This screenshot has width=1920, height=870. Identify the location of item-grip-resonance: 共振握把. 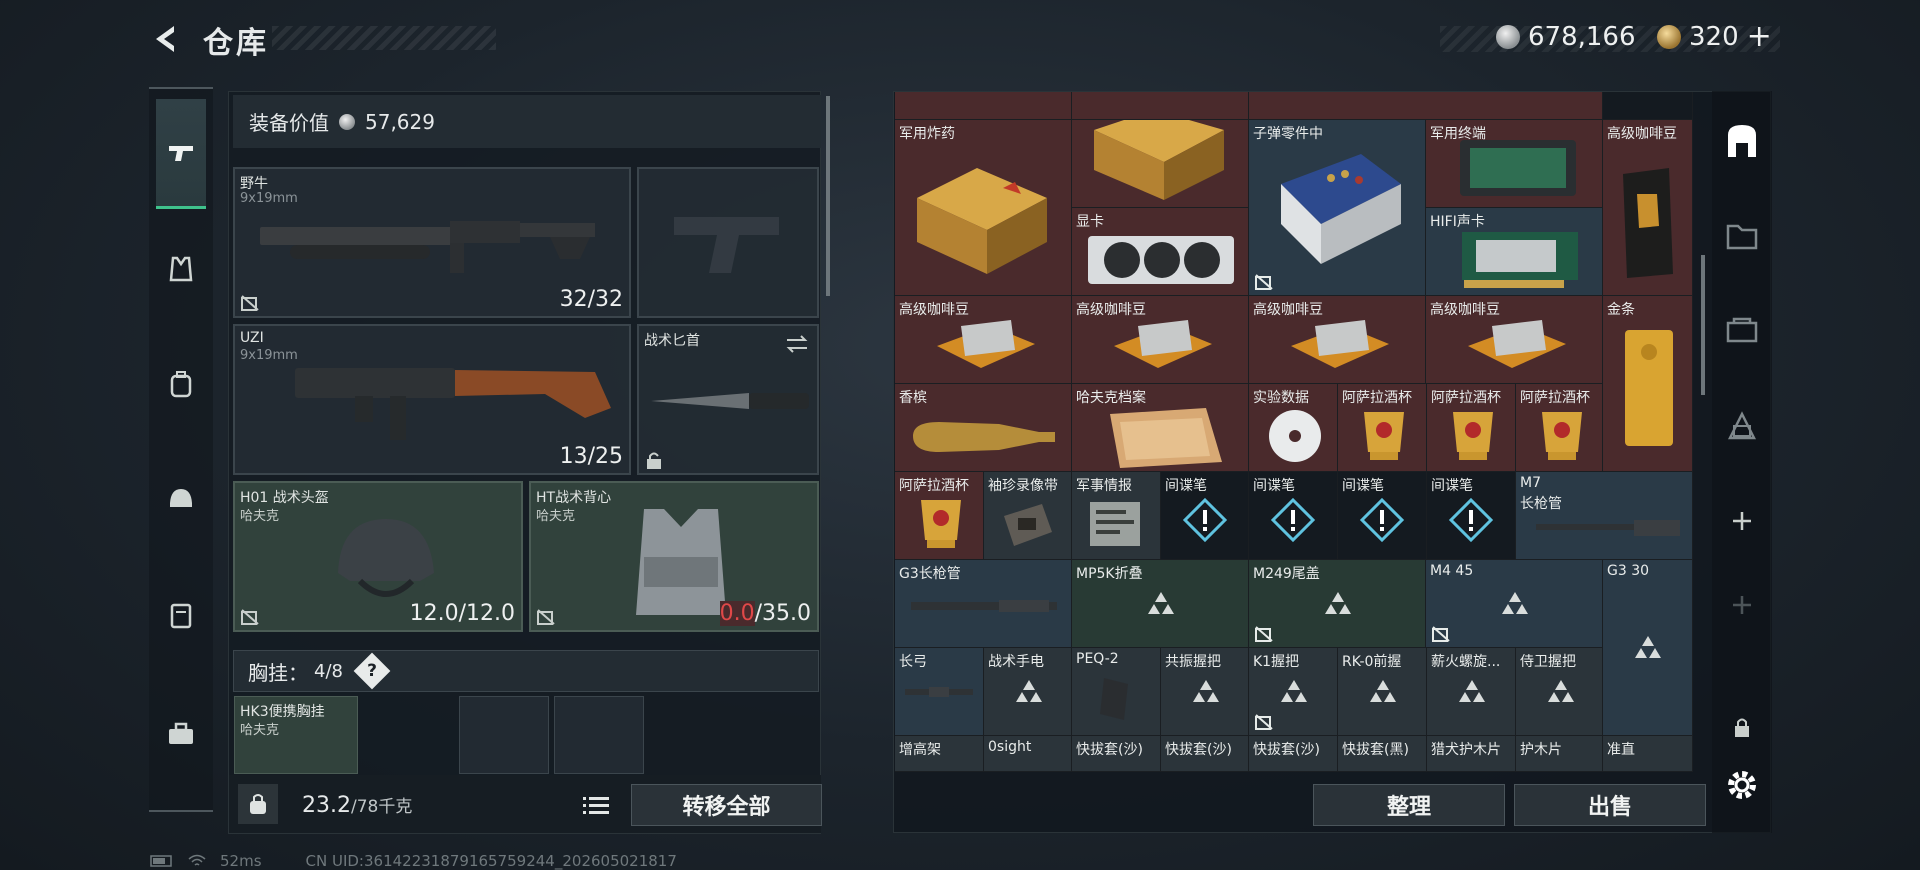
(1205, 692).